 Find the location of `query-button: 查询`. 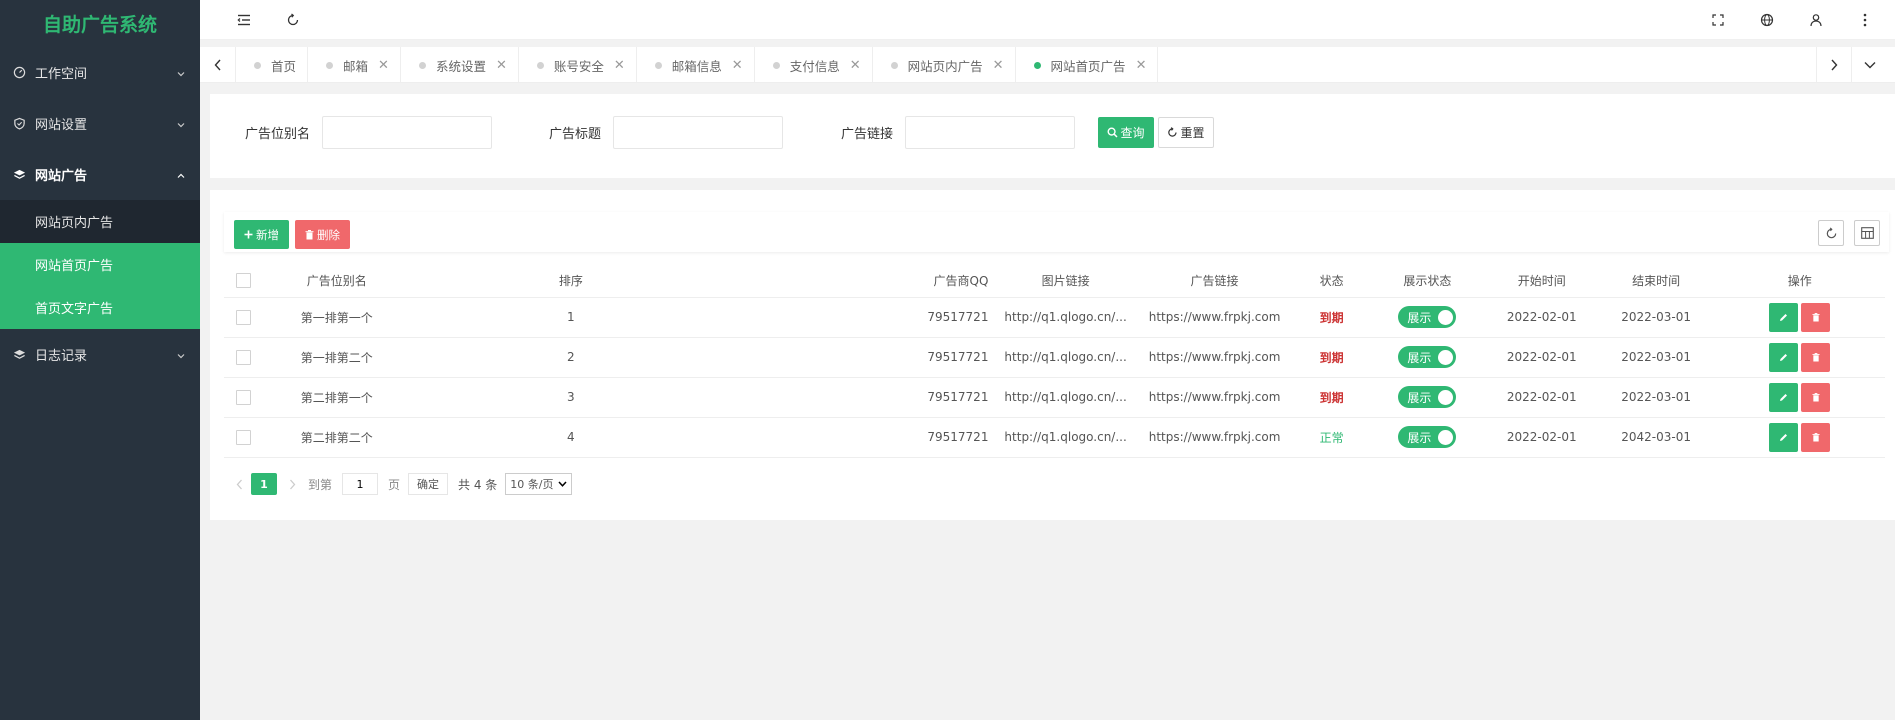

query-button: 查询 is located at coordinates (1126, 132).